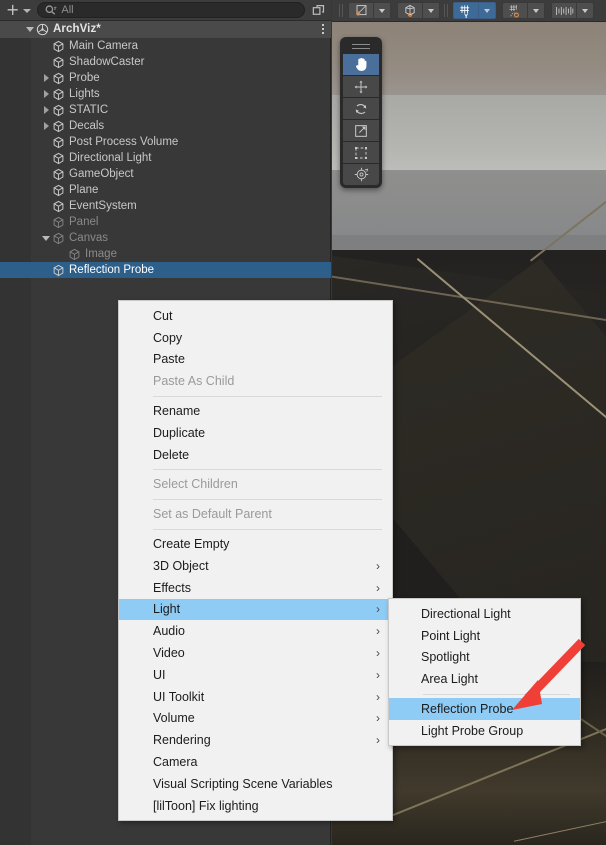 The height and width of the screenshot is (845, 606). I want to click on surface-snap-toggle, so click(523, 10).